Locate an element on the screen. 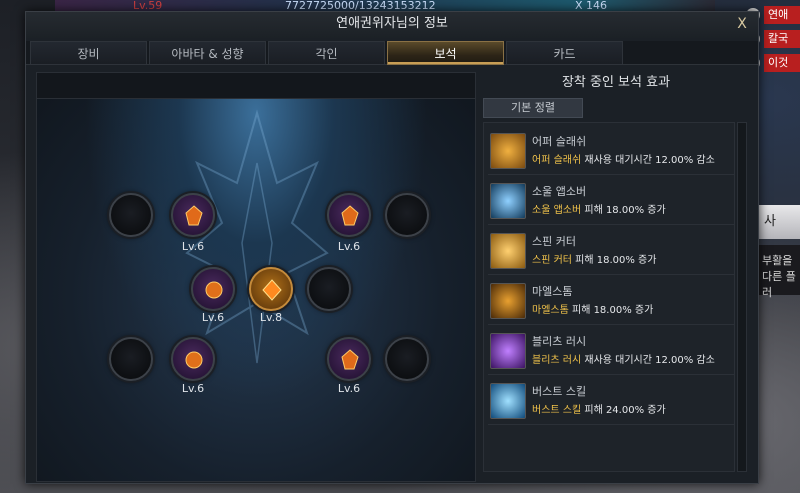 The width and height of the screenshot is (800, 493). side-button: 사 is located at coordinates (779, 222).